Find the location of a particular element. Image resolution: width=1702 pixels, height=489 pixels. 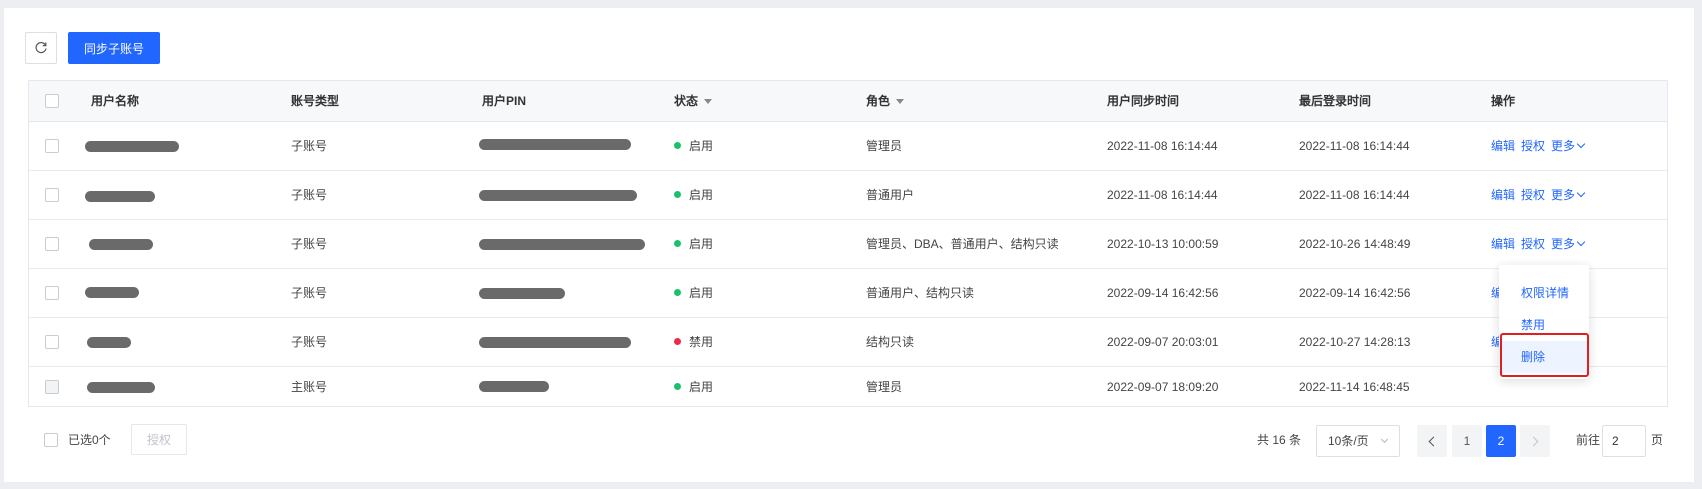

select-all-checkbox is located at coordinates (52, 101).